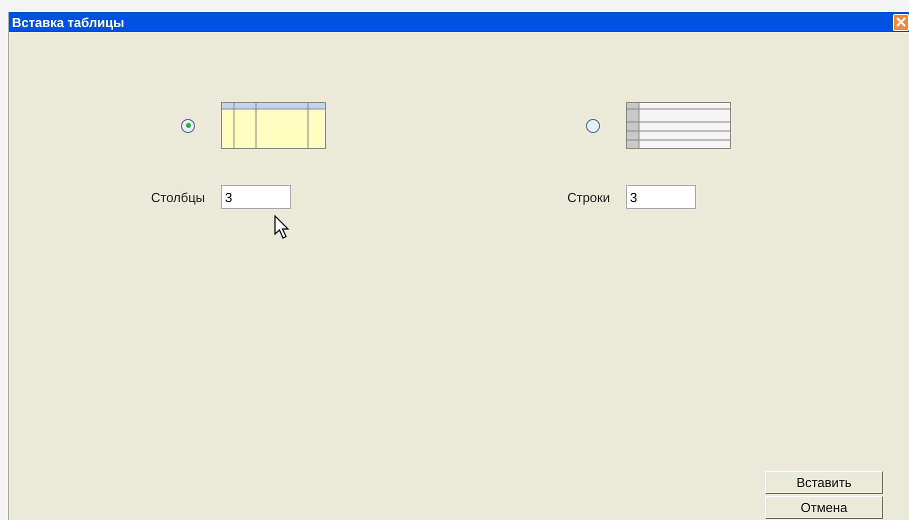 Image resolution: width=909 pixels, height=520 pixels. Describe the element at coordinates (824, 482) in the screenshot. I see `dialog-button: Вставить` at that location.